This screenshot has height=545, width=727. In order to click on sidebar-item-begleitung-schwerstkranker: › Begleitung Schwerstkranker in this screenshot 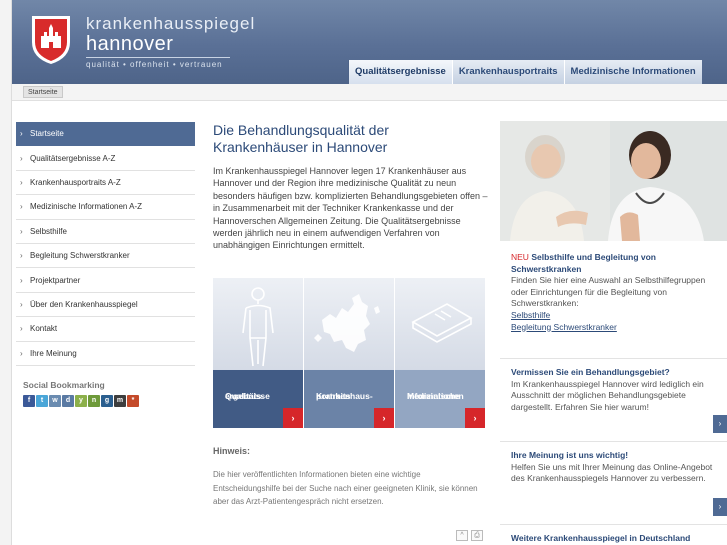, I will do `click(105, 256)`.